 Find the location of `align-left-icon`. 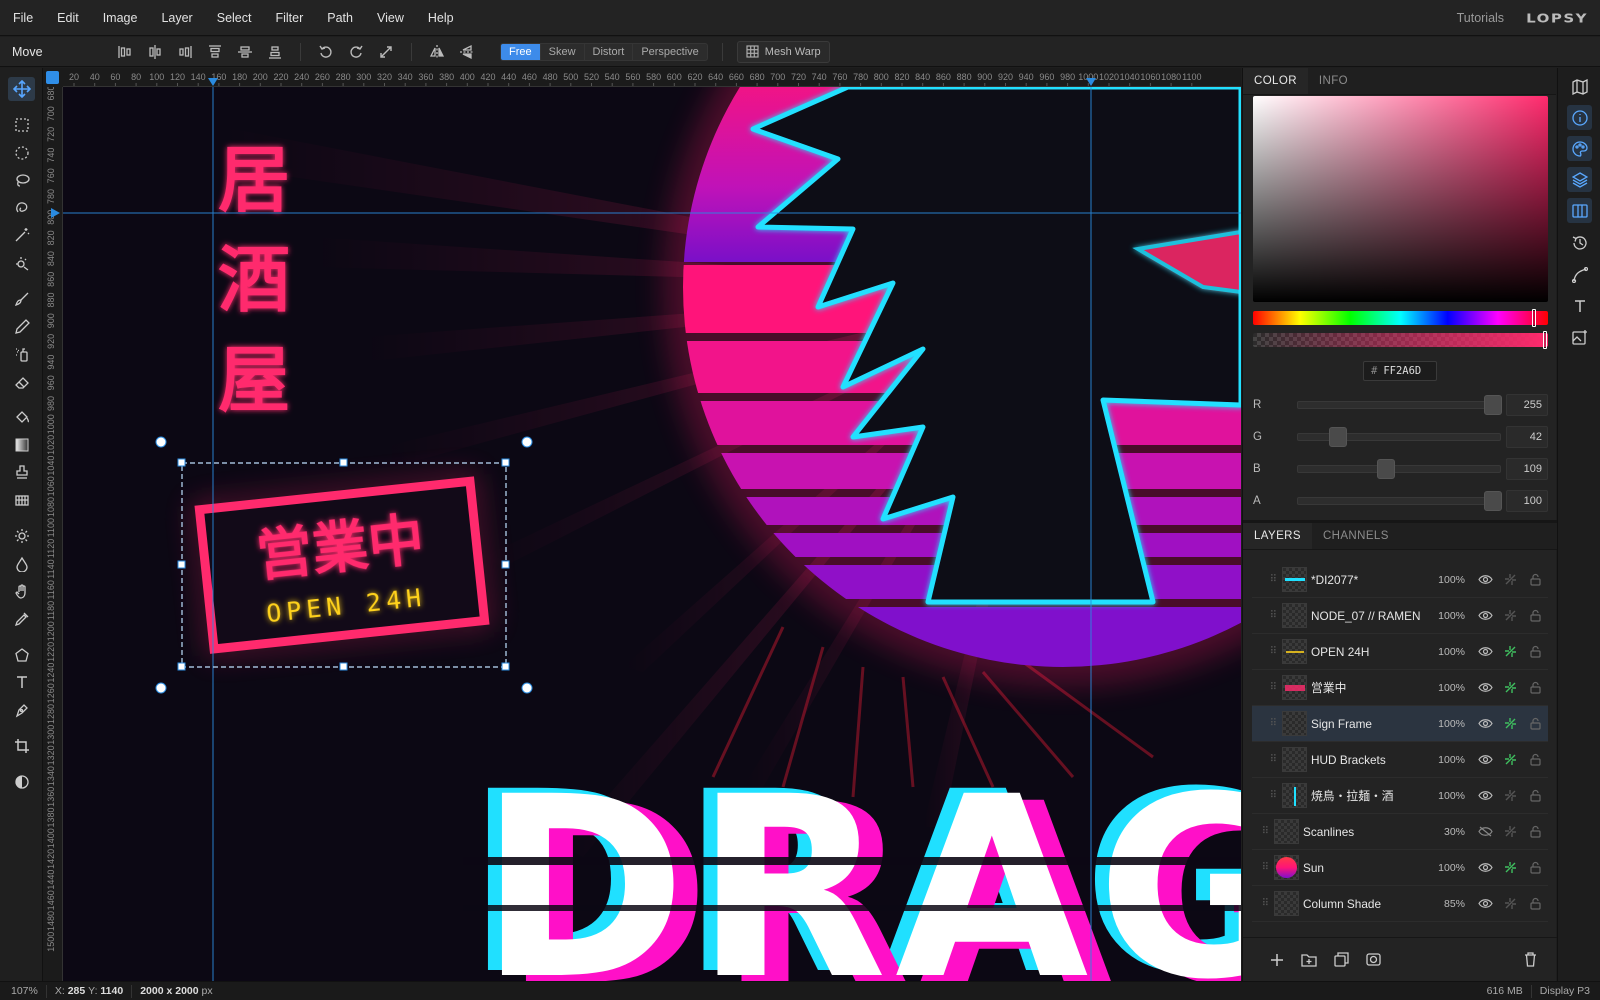

align-left-icon is located at coordinates (125, 52).